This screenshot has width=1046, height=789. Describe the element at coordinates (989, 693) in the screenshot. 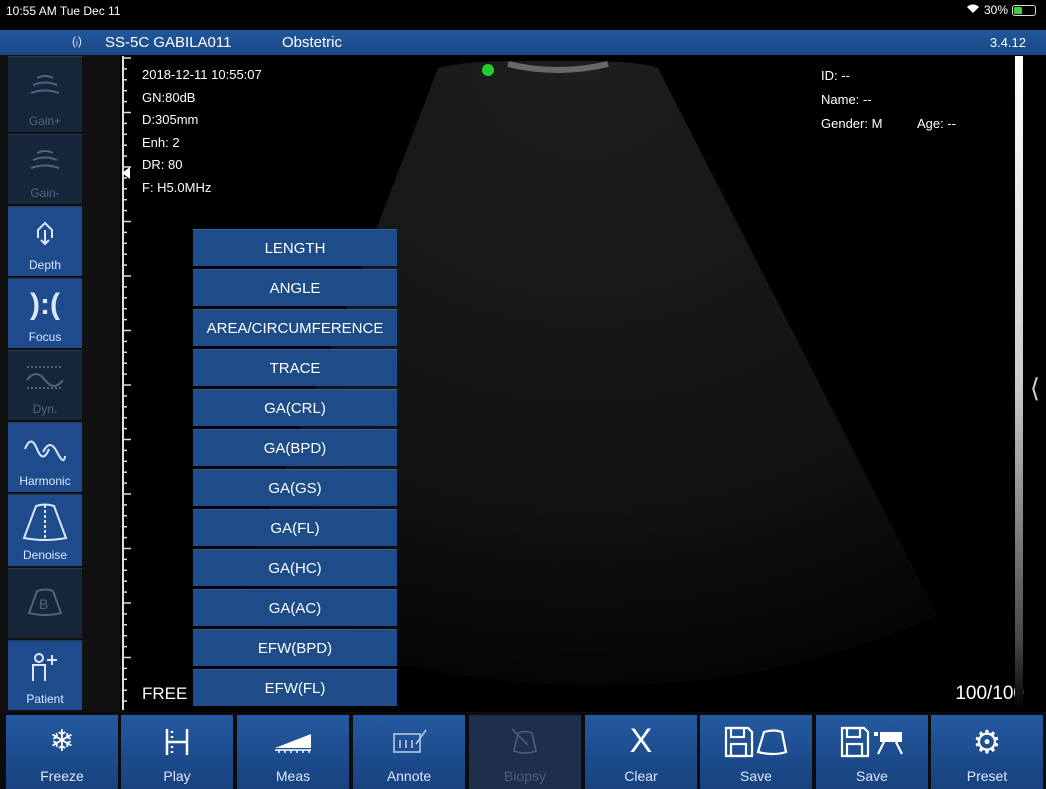

I see `frame-count: 100/100` at that location.